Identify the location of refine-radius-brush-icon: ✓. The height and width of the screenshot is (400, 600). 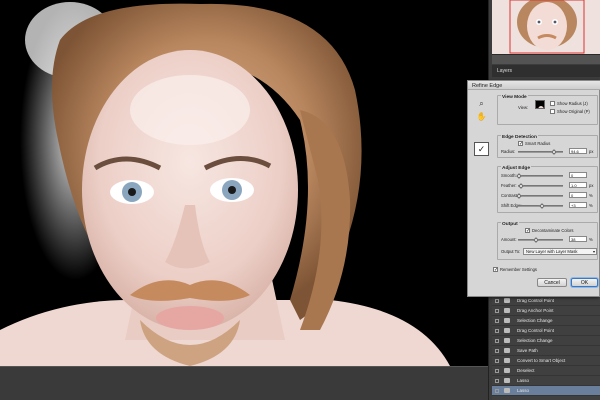
(481, 149).